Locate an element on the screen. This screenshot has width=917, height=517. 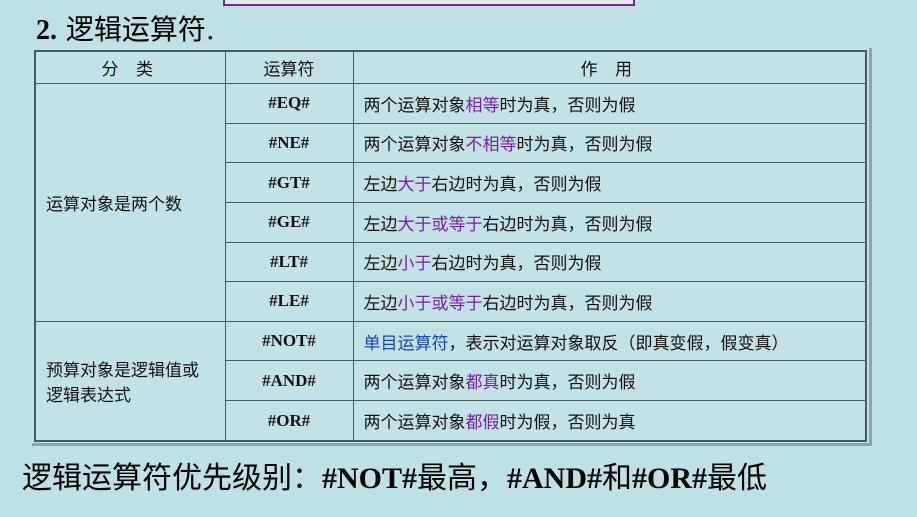
description-cell: 单目运算符，表示对运算对象取反（即真变假，假变真） is located at coordinates (609, 341).